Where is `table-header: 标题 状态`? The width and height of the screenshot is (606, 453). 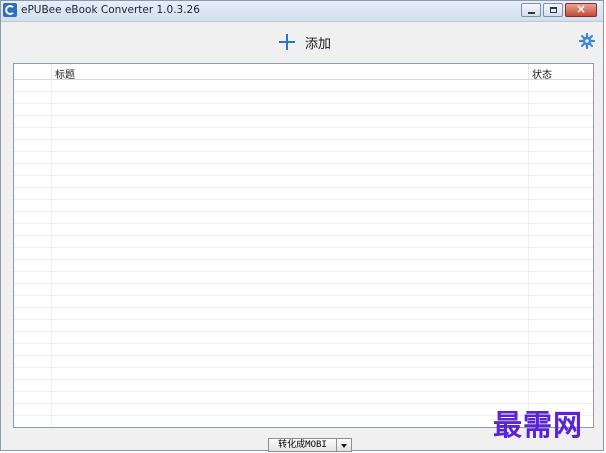 table-header: 标题 状态 is located at coordinates (303, 72).